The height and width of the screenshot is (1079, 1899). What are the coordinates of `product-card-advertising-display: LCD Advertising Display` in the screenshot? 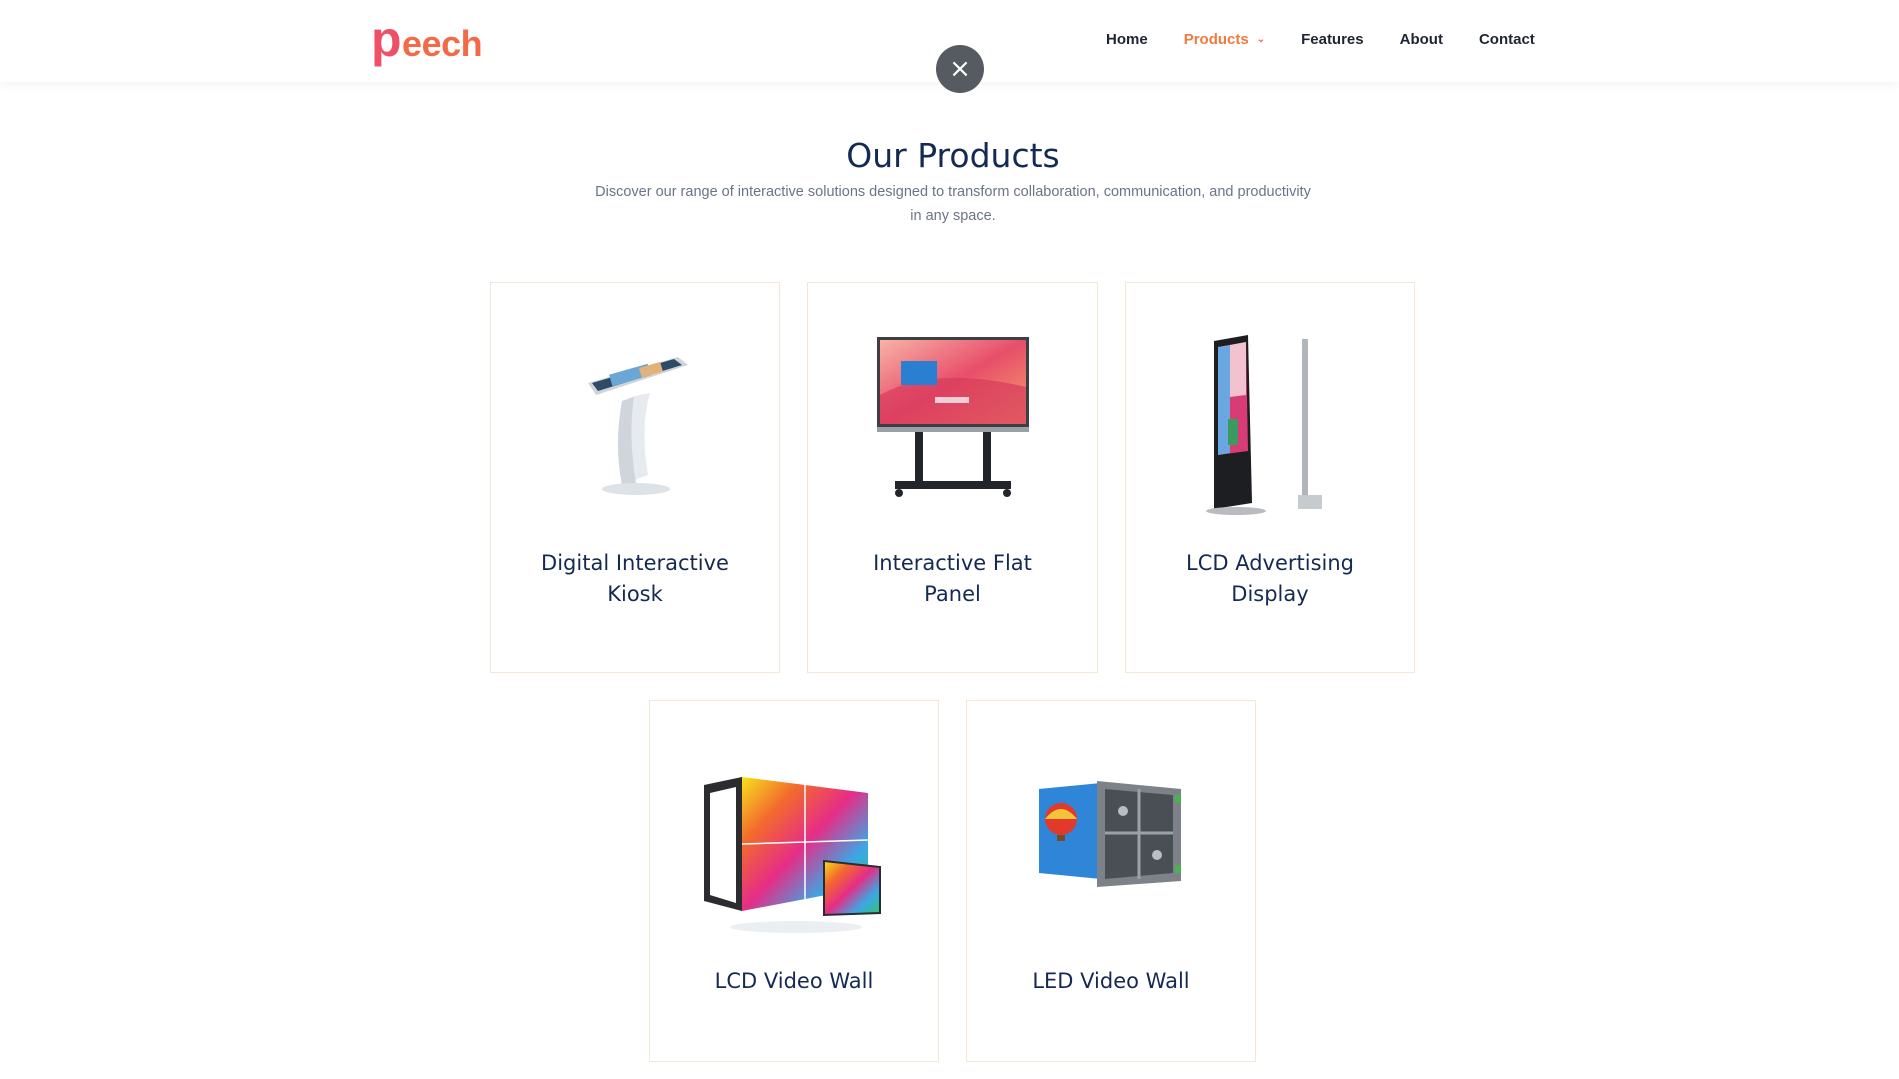 It's located at (1270, 477).